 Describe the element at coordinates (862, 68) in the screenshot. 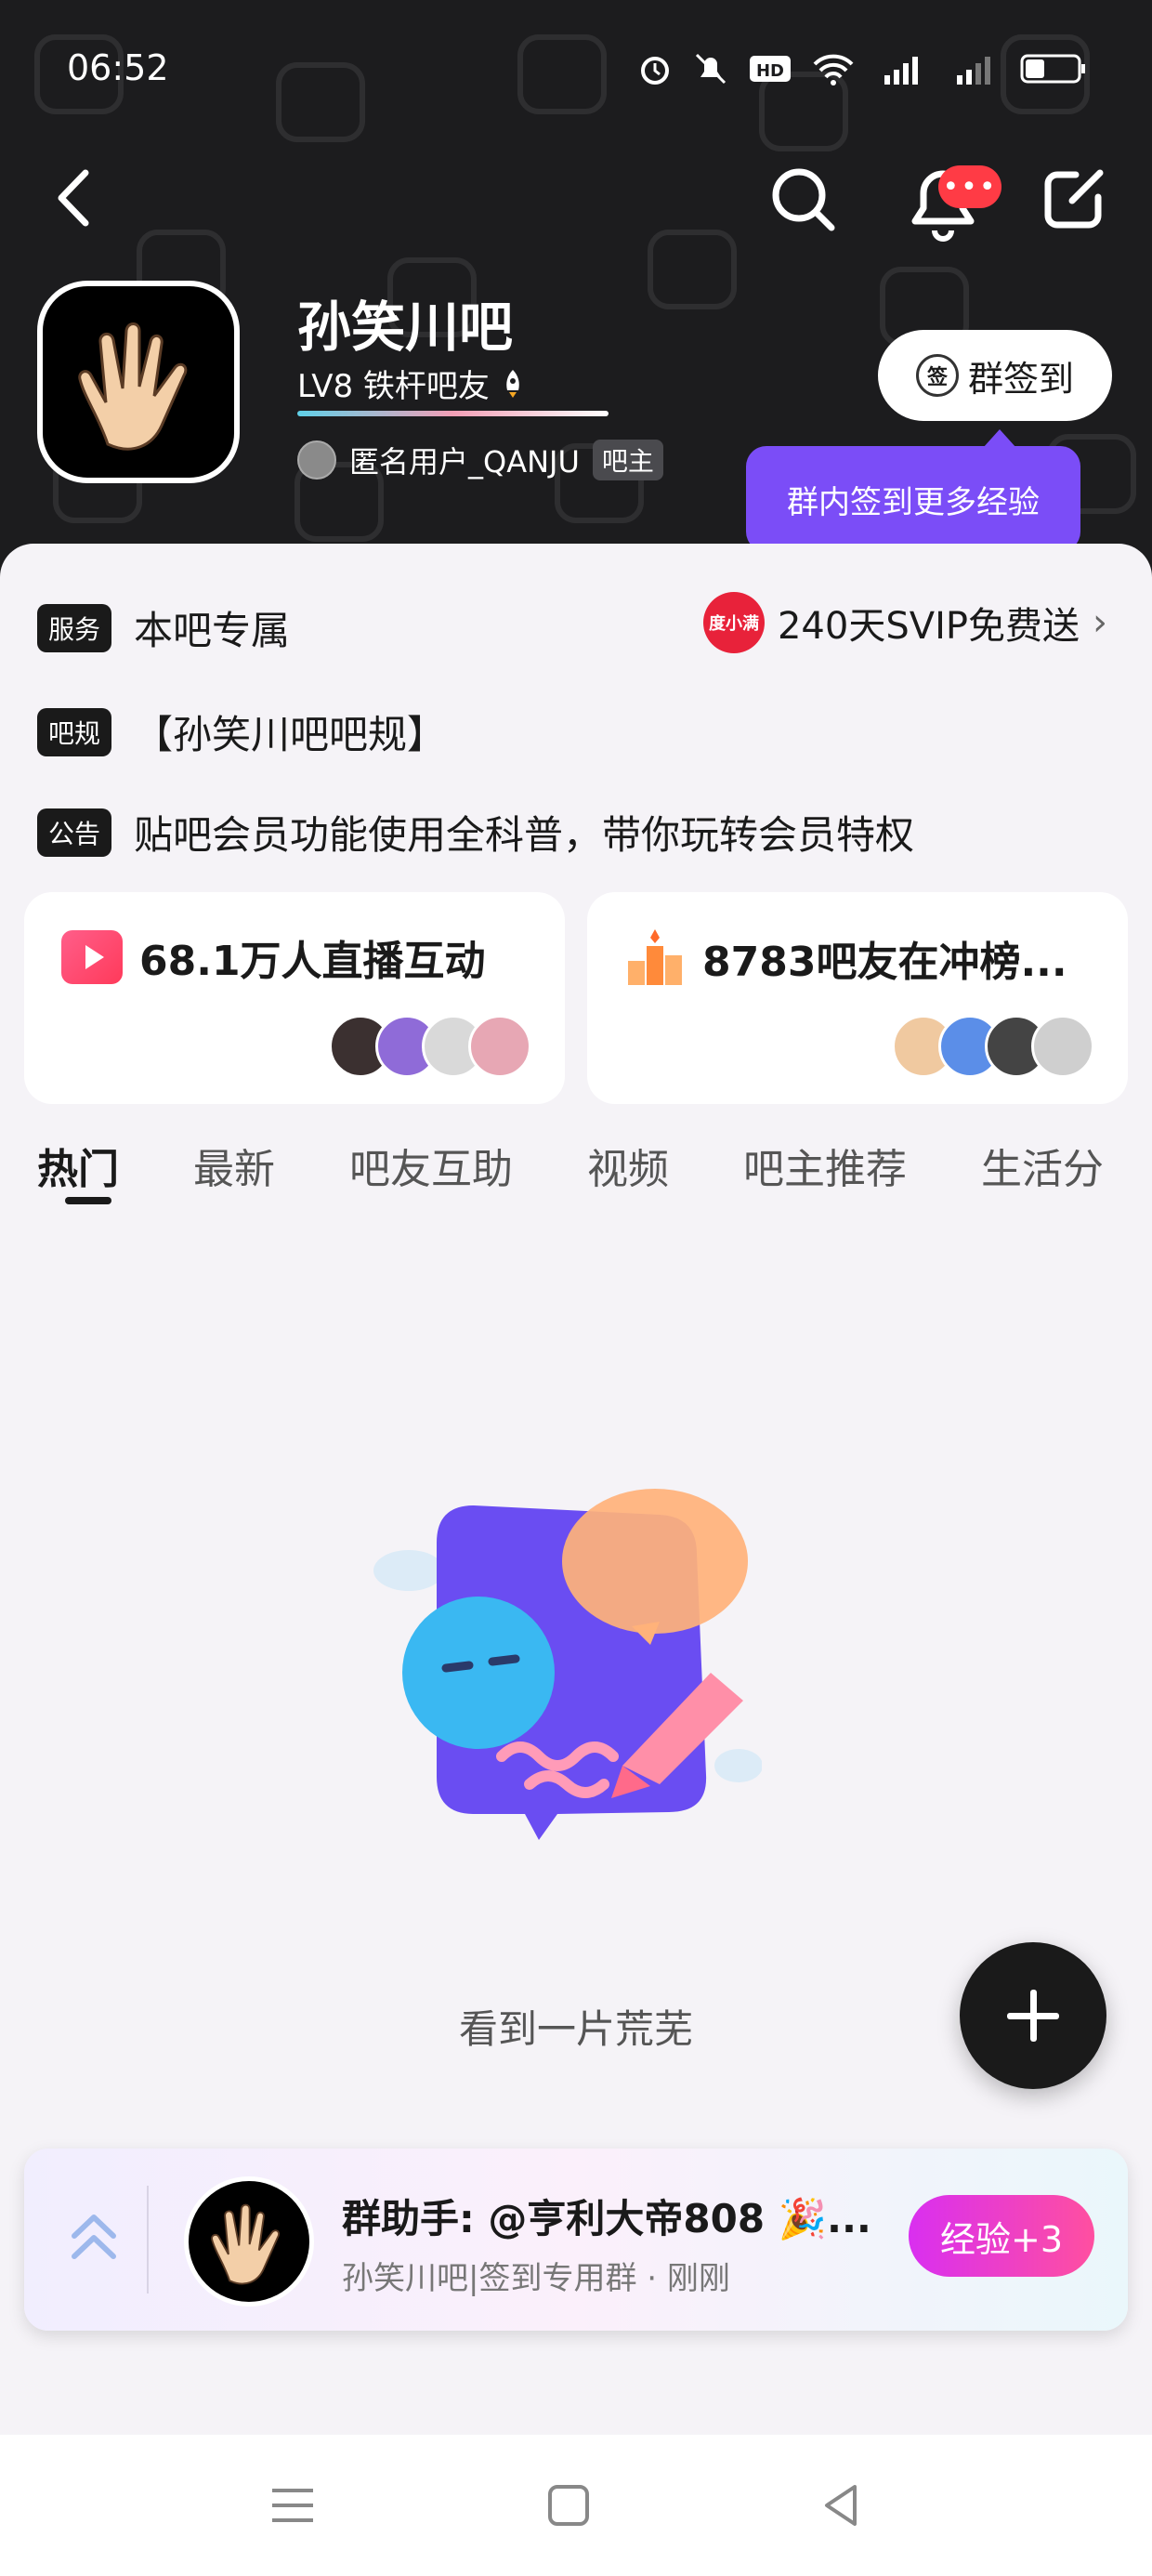

I see `status-icons: HD` at that location.